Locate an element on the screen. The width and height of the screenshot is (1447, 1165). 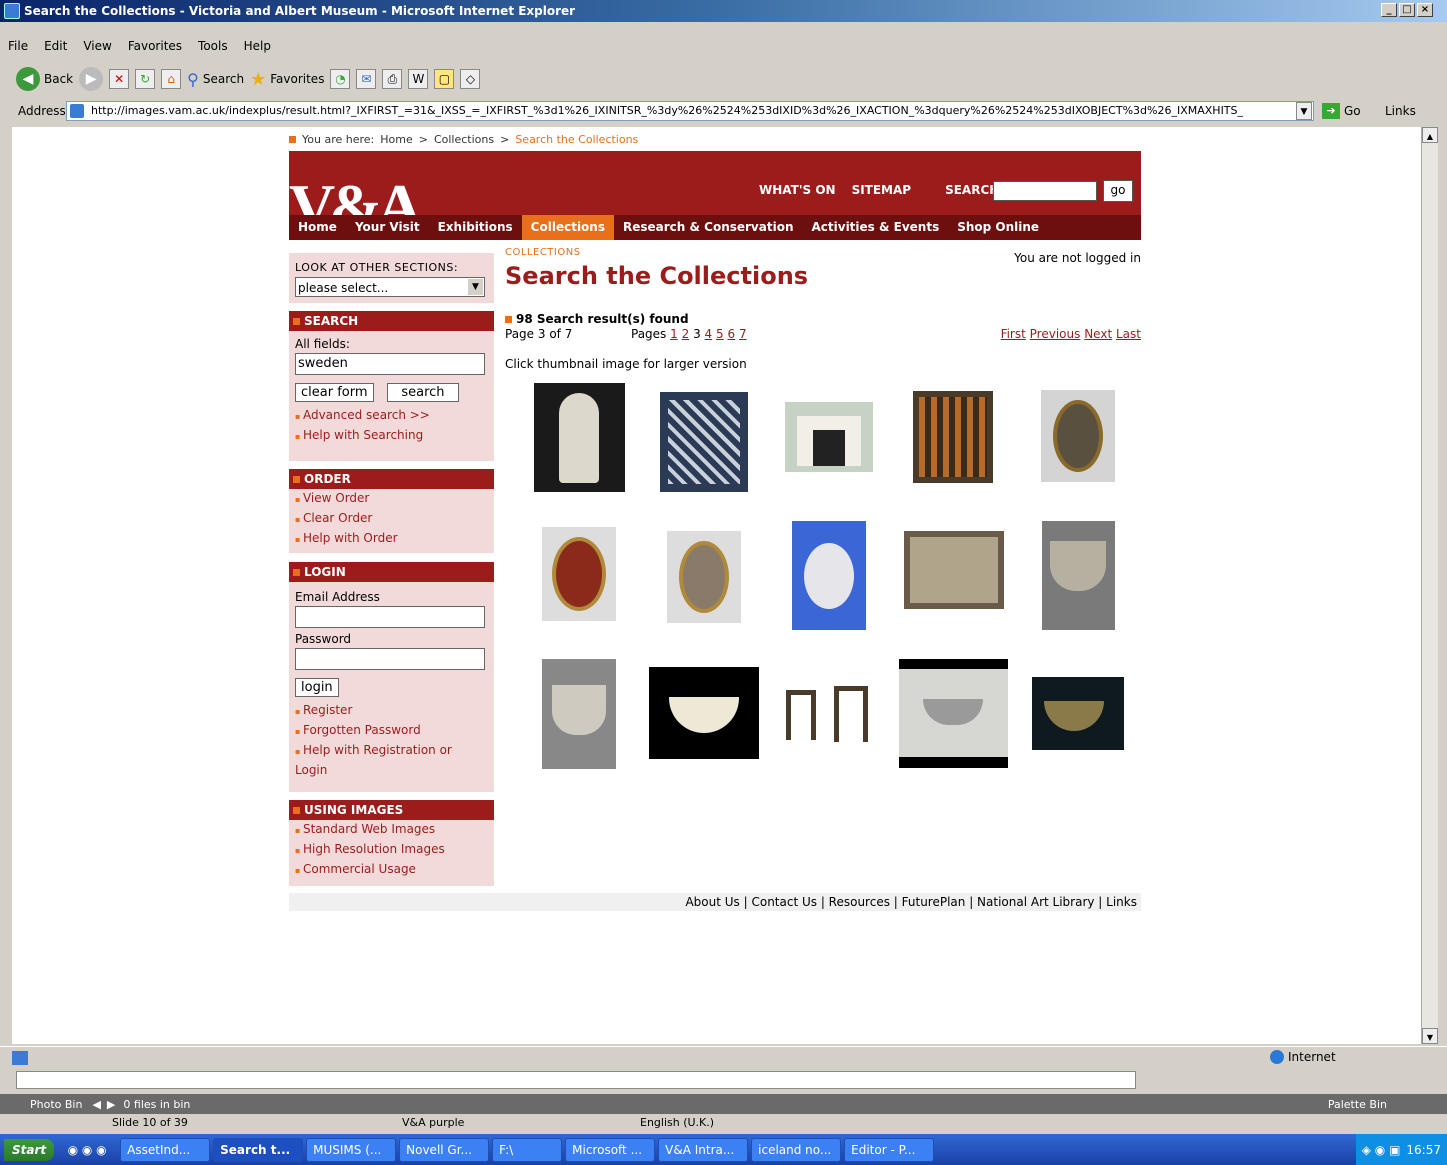
tray-icons: ◈ ◉ ▣ is located at coordinates (1381, 1150).